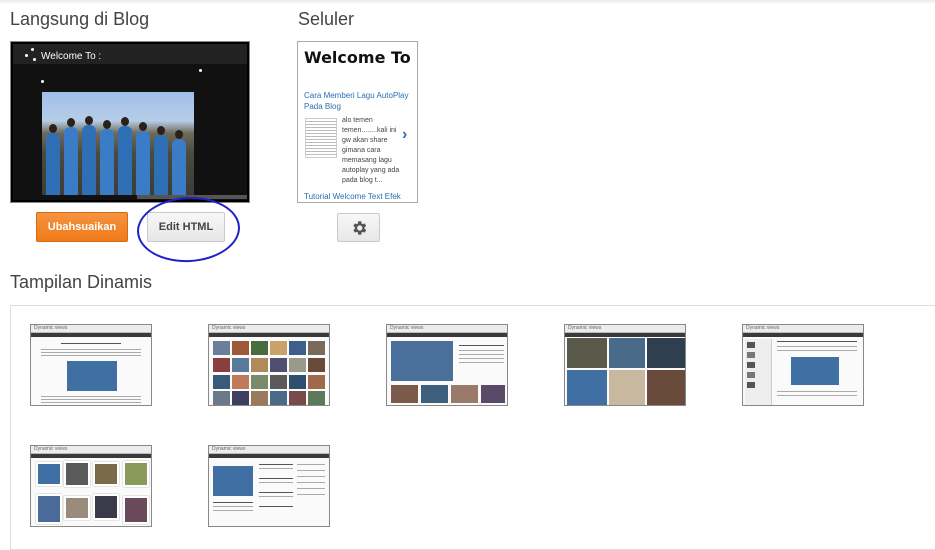  I want to click on dynamic-view-timeslide: Dynamic views, so click(269, 486).